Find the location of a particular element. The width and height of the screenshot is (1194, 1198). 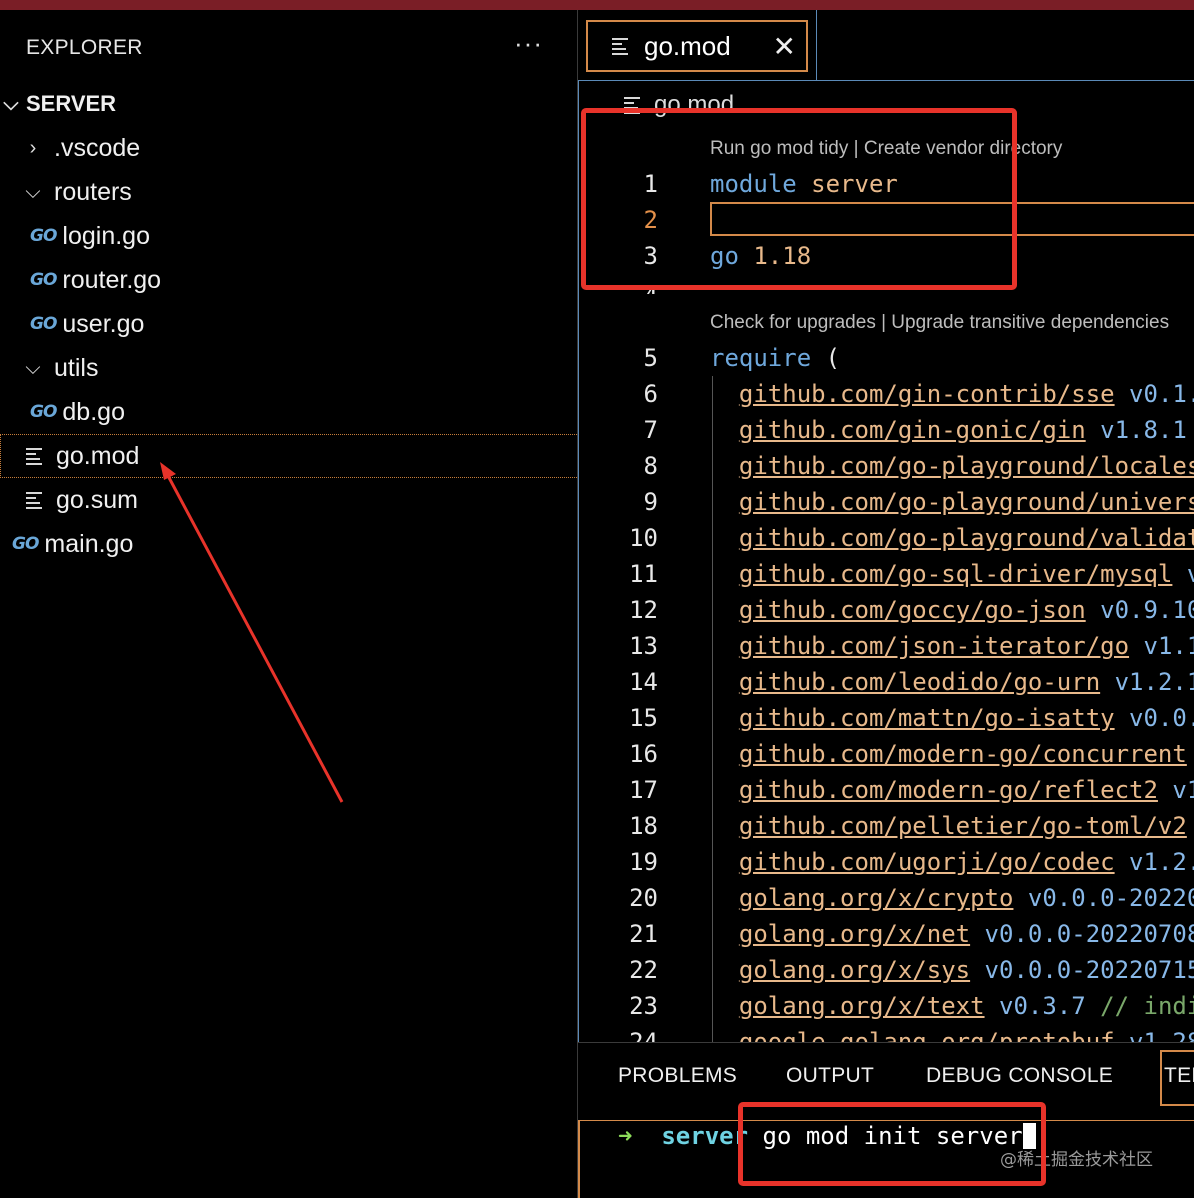

annotation-arrow is located at coordinates (252, 632).